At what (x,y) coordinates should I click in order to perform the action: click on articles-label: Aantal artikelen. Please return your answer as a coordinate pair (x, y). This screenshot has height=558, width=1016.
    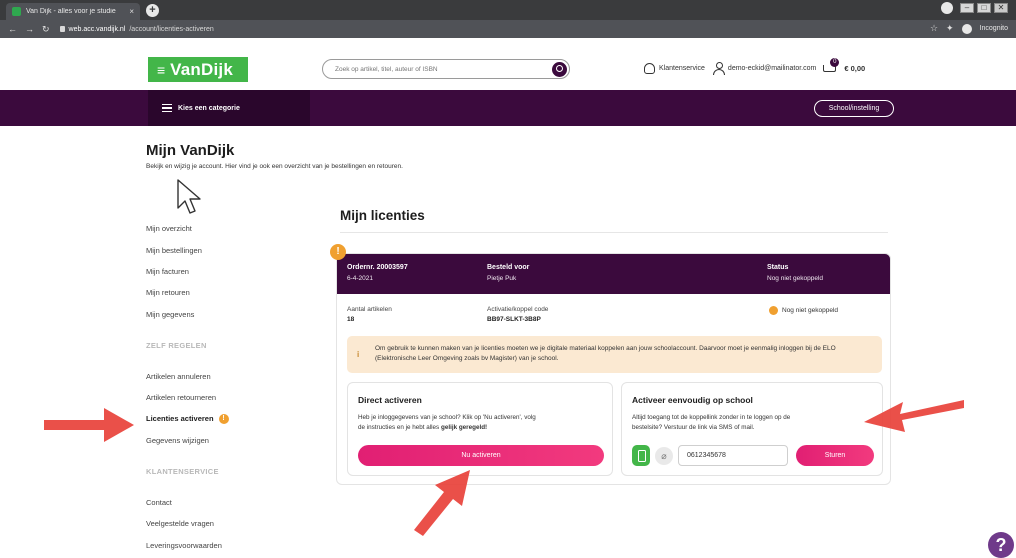
    Looking at the image, I should click on (369, 309).